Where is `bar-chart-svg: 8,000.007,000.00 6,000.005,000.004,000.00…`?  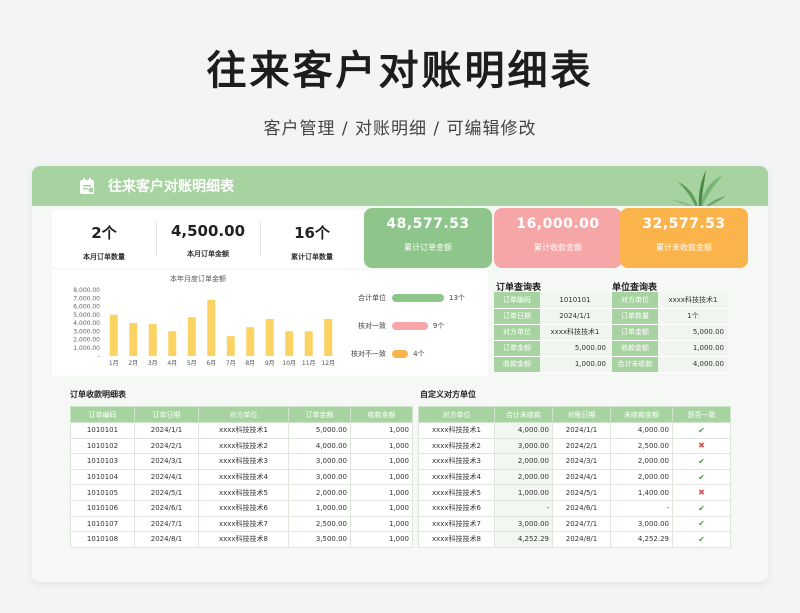
bar-chart-svg: 8,000.007,000.00 6,000.005,000.004,000.00… is located at coordinates (204, 327).